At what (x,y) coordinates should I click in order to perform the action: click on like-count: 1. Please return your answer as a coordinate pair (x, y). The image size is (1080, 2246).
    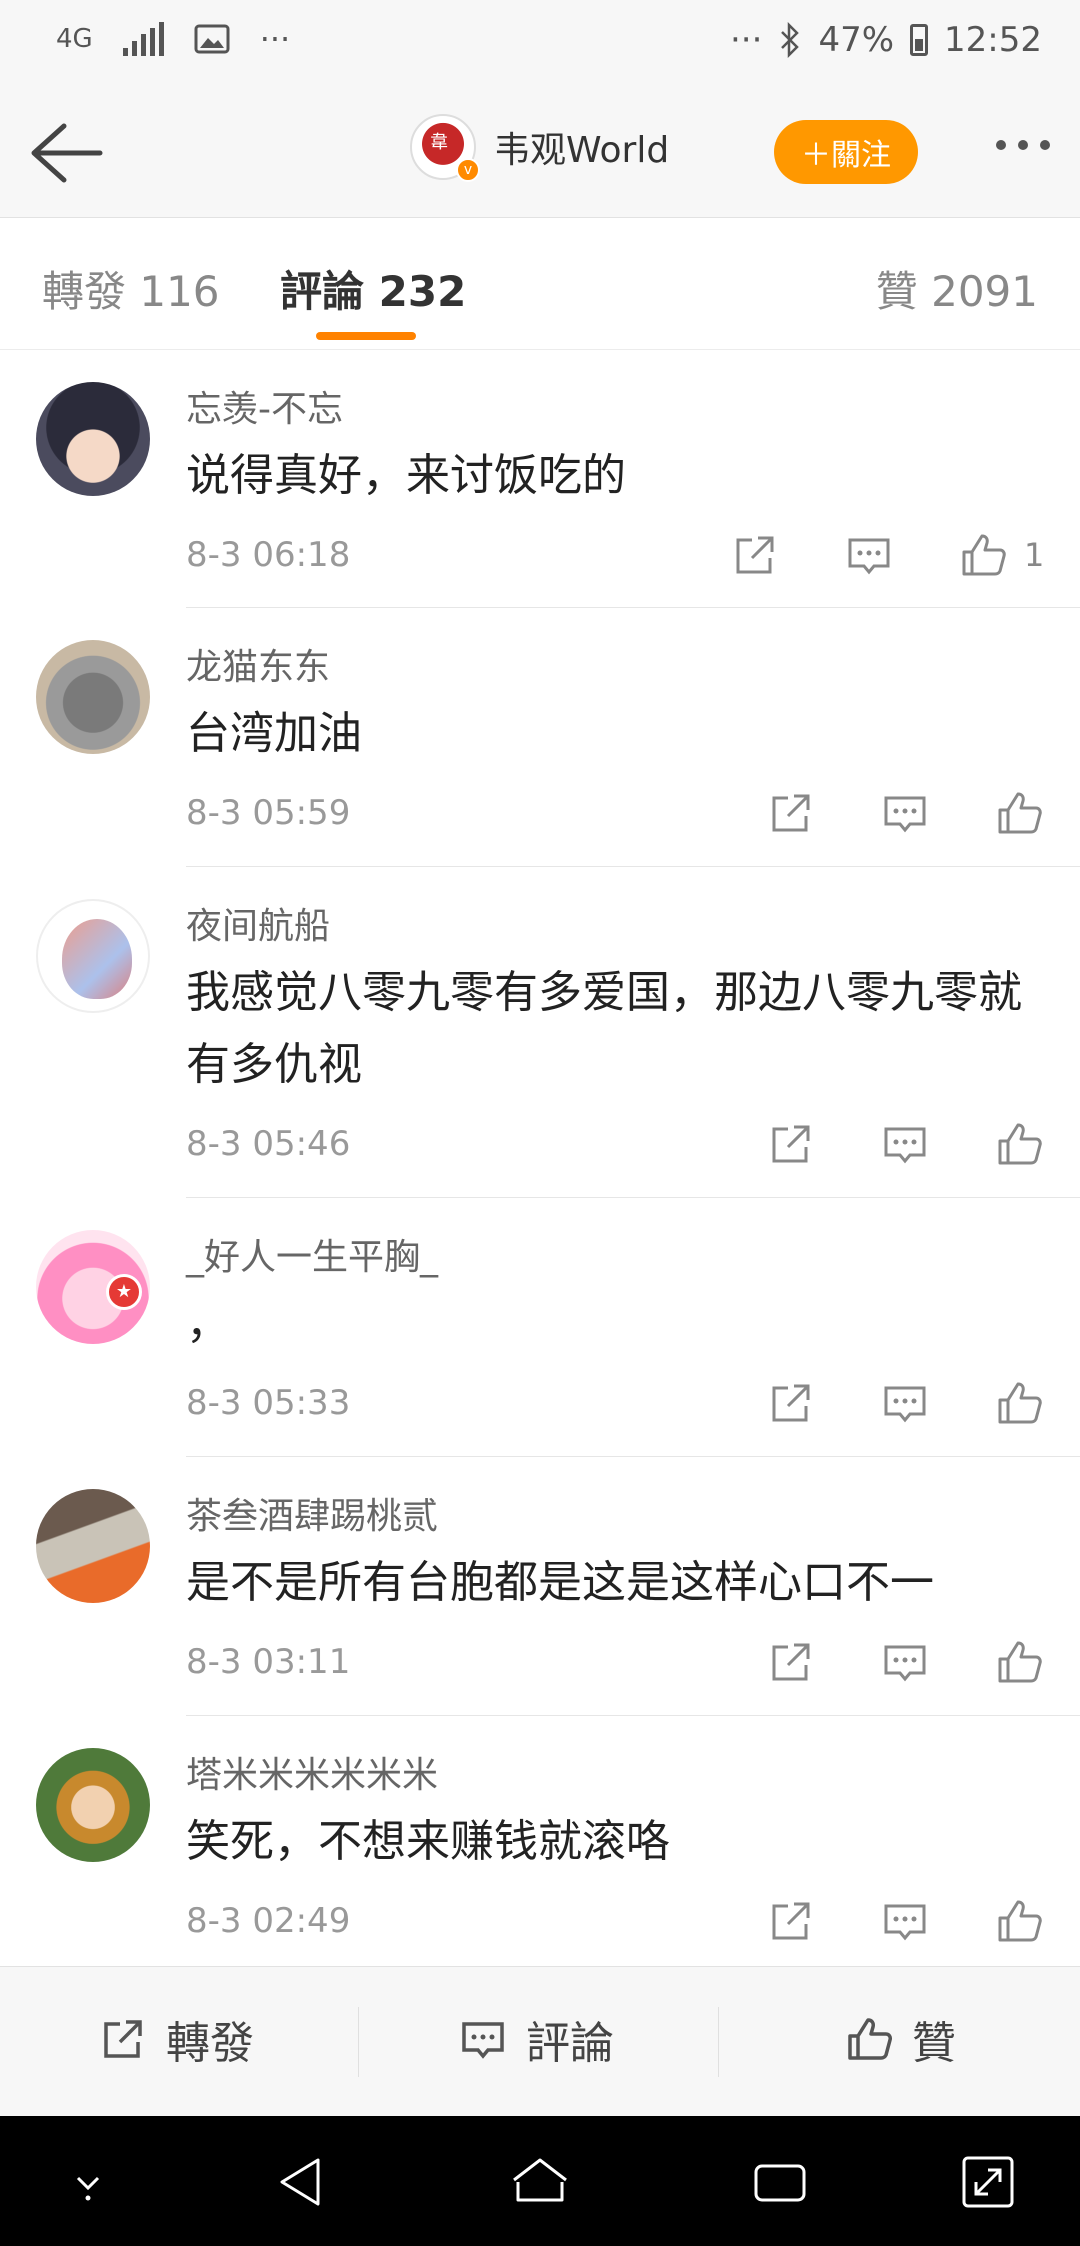
    Looking at the image, I should click on (1034, 555).